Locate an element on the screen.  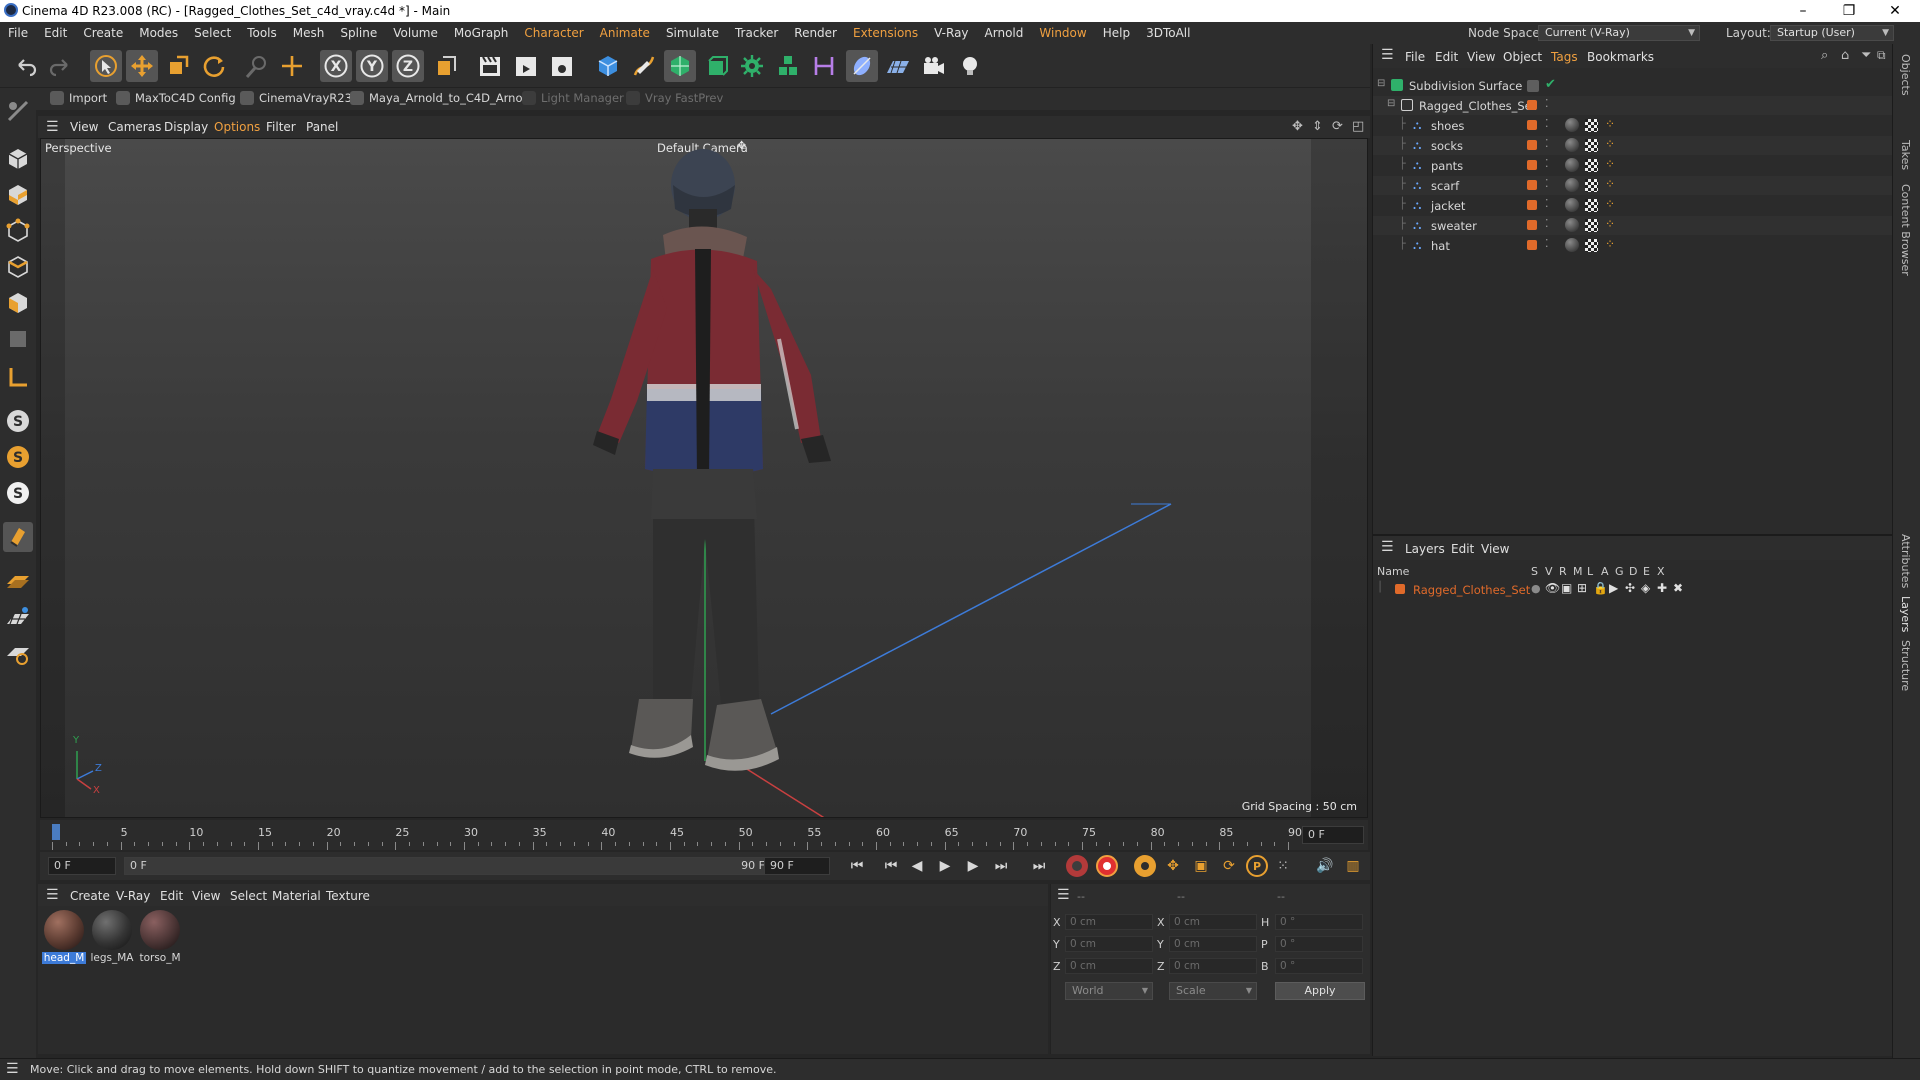
locked-workplane-button is located at coordinates (18, 537).